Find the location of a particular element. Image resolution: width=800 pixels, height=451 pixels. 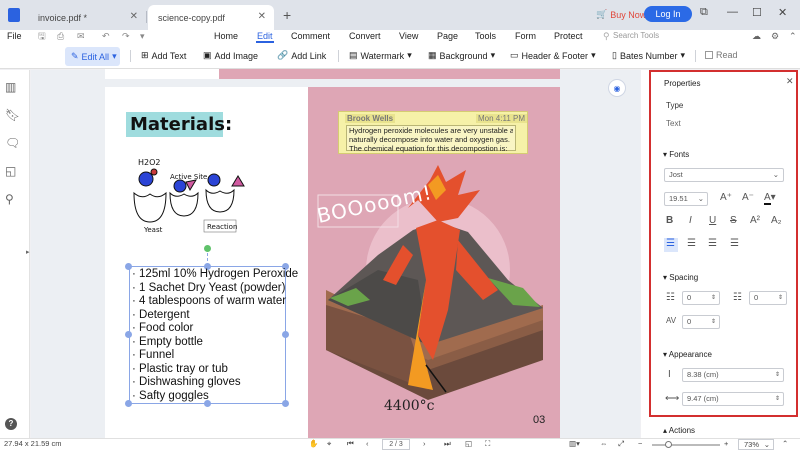

menu-page: Page is located at coordinates (447, 36).